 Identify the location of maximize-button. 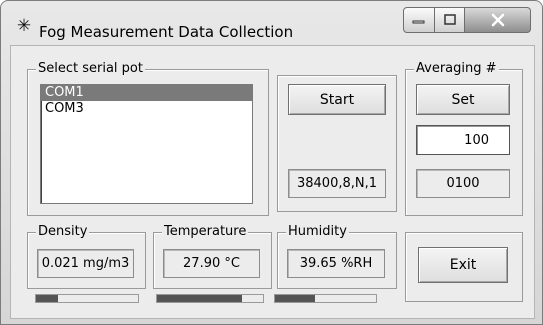
(450, 20).